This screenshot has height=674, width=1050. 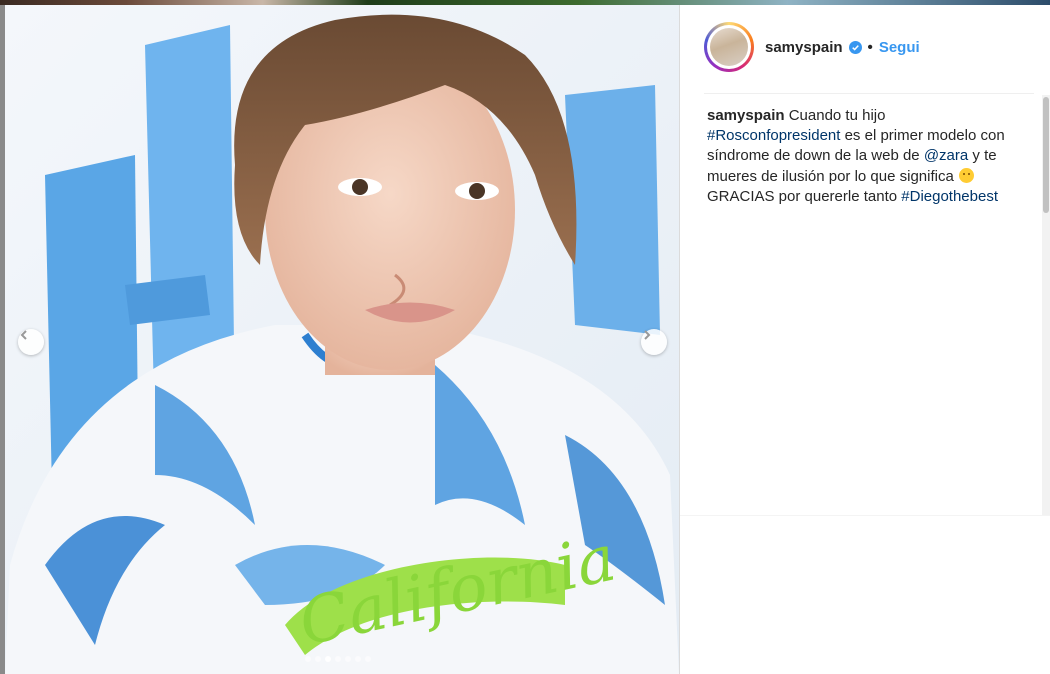 What do you see at coordinates (647, 335) in the screenshot?
I see `chevron-right-icon` at bounding box center [647, 335].